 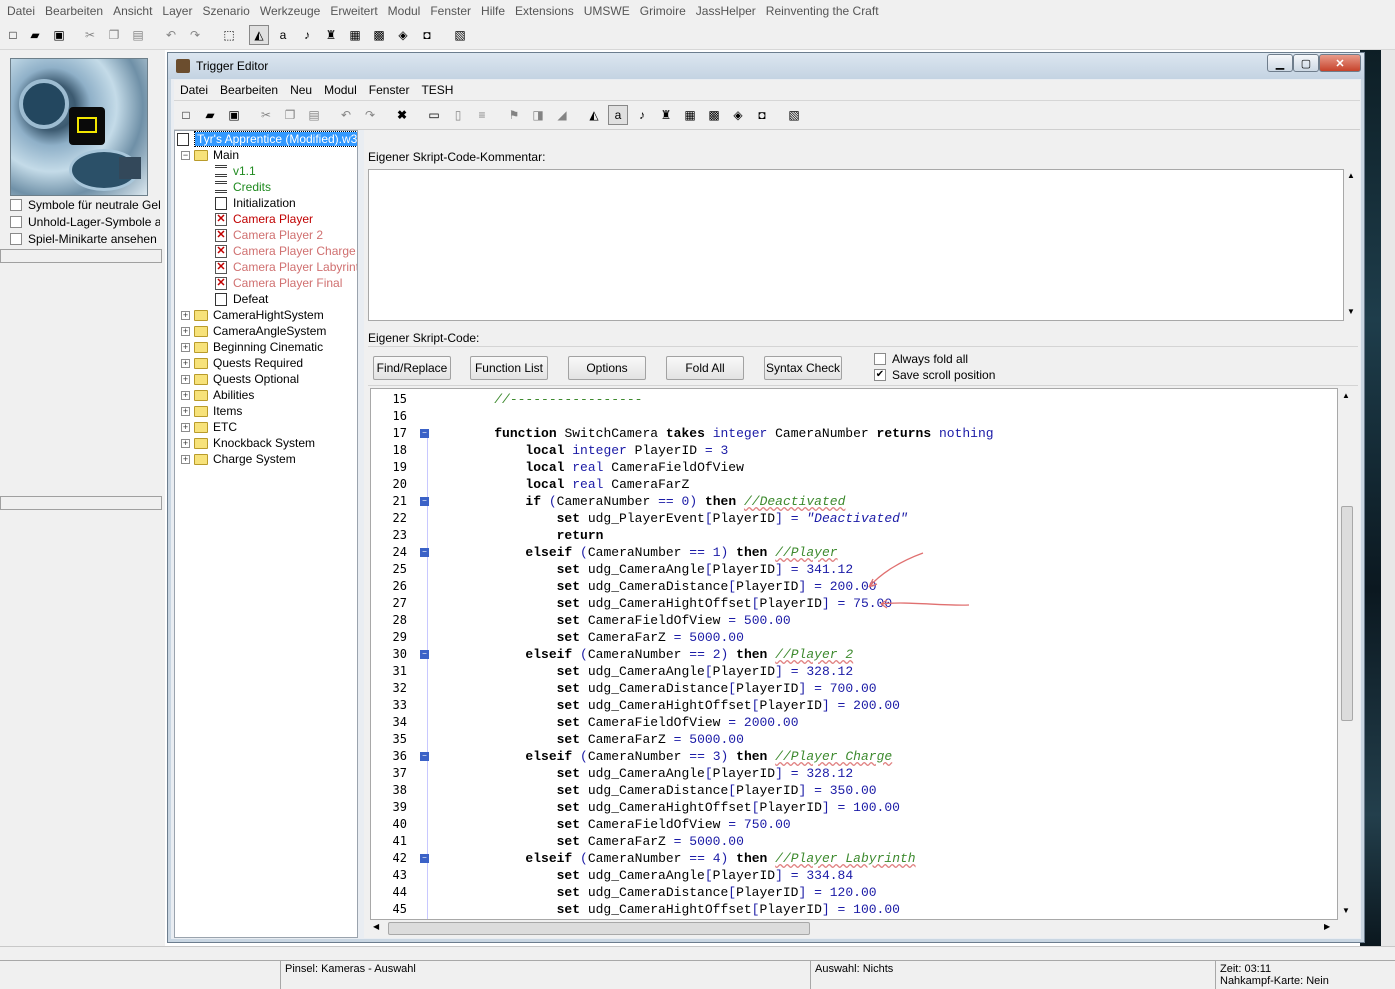 I want to click on editor-menu-bearbeiten: Bearbeiten, so click(x=249, y=90).